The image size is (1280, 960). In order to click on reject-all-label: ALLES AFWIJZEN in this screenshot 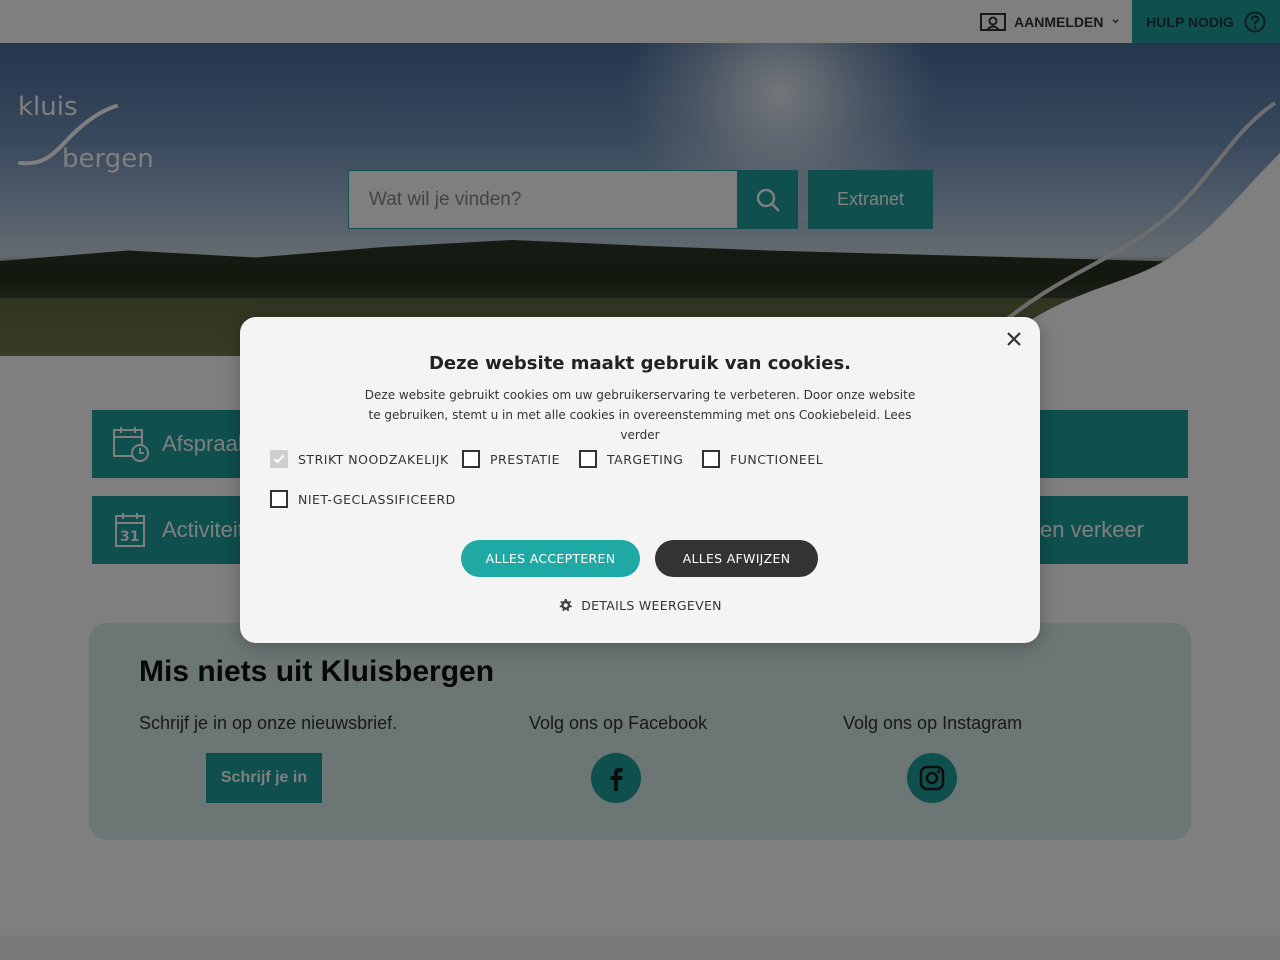, I will do `click(736, 558)`.